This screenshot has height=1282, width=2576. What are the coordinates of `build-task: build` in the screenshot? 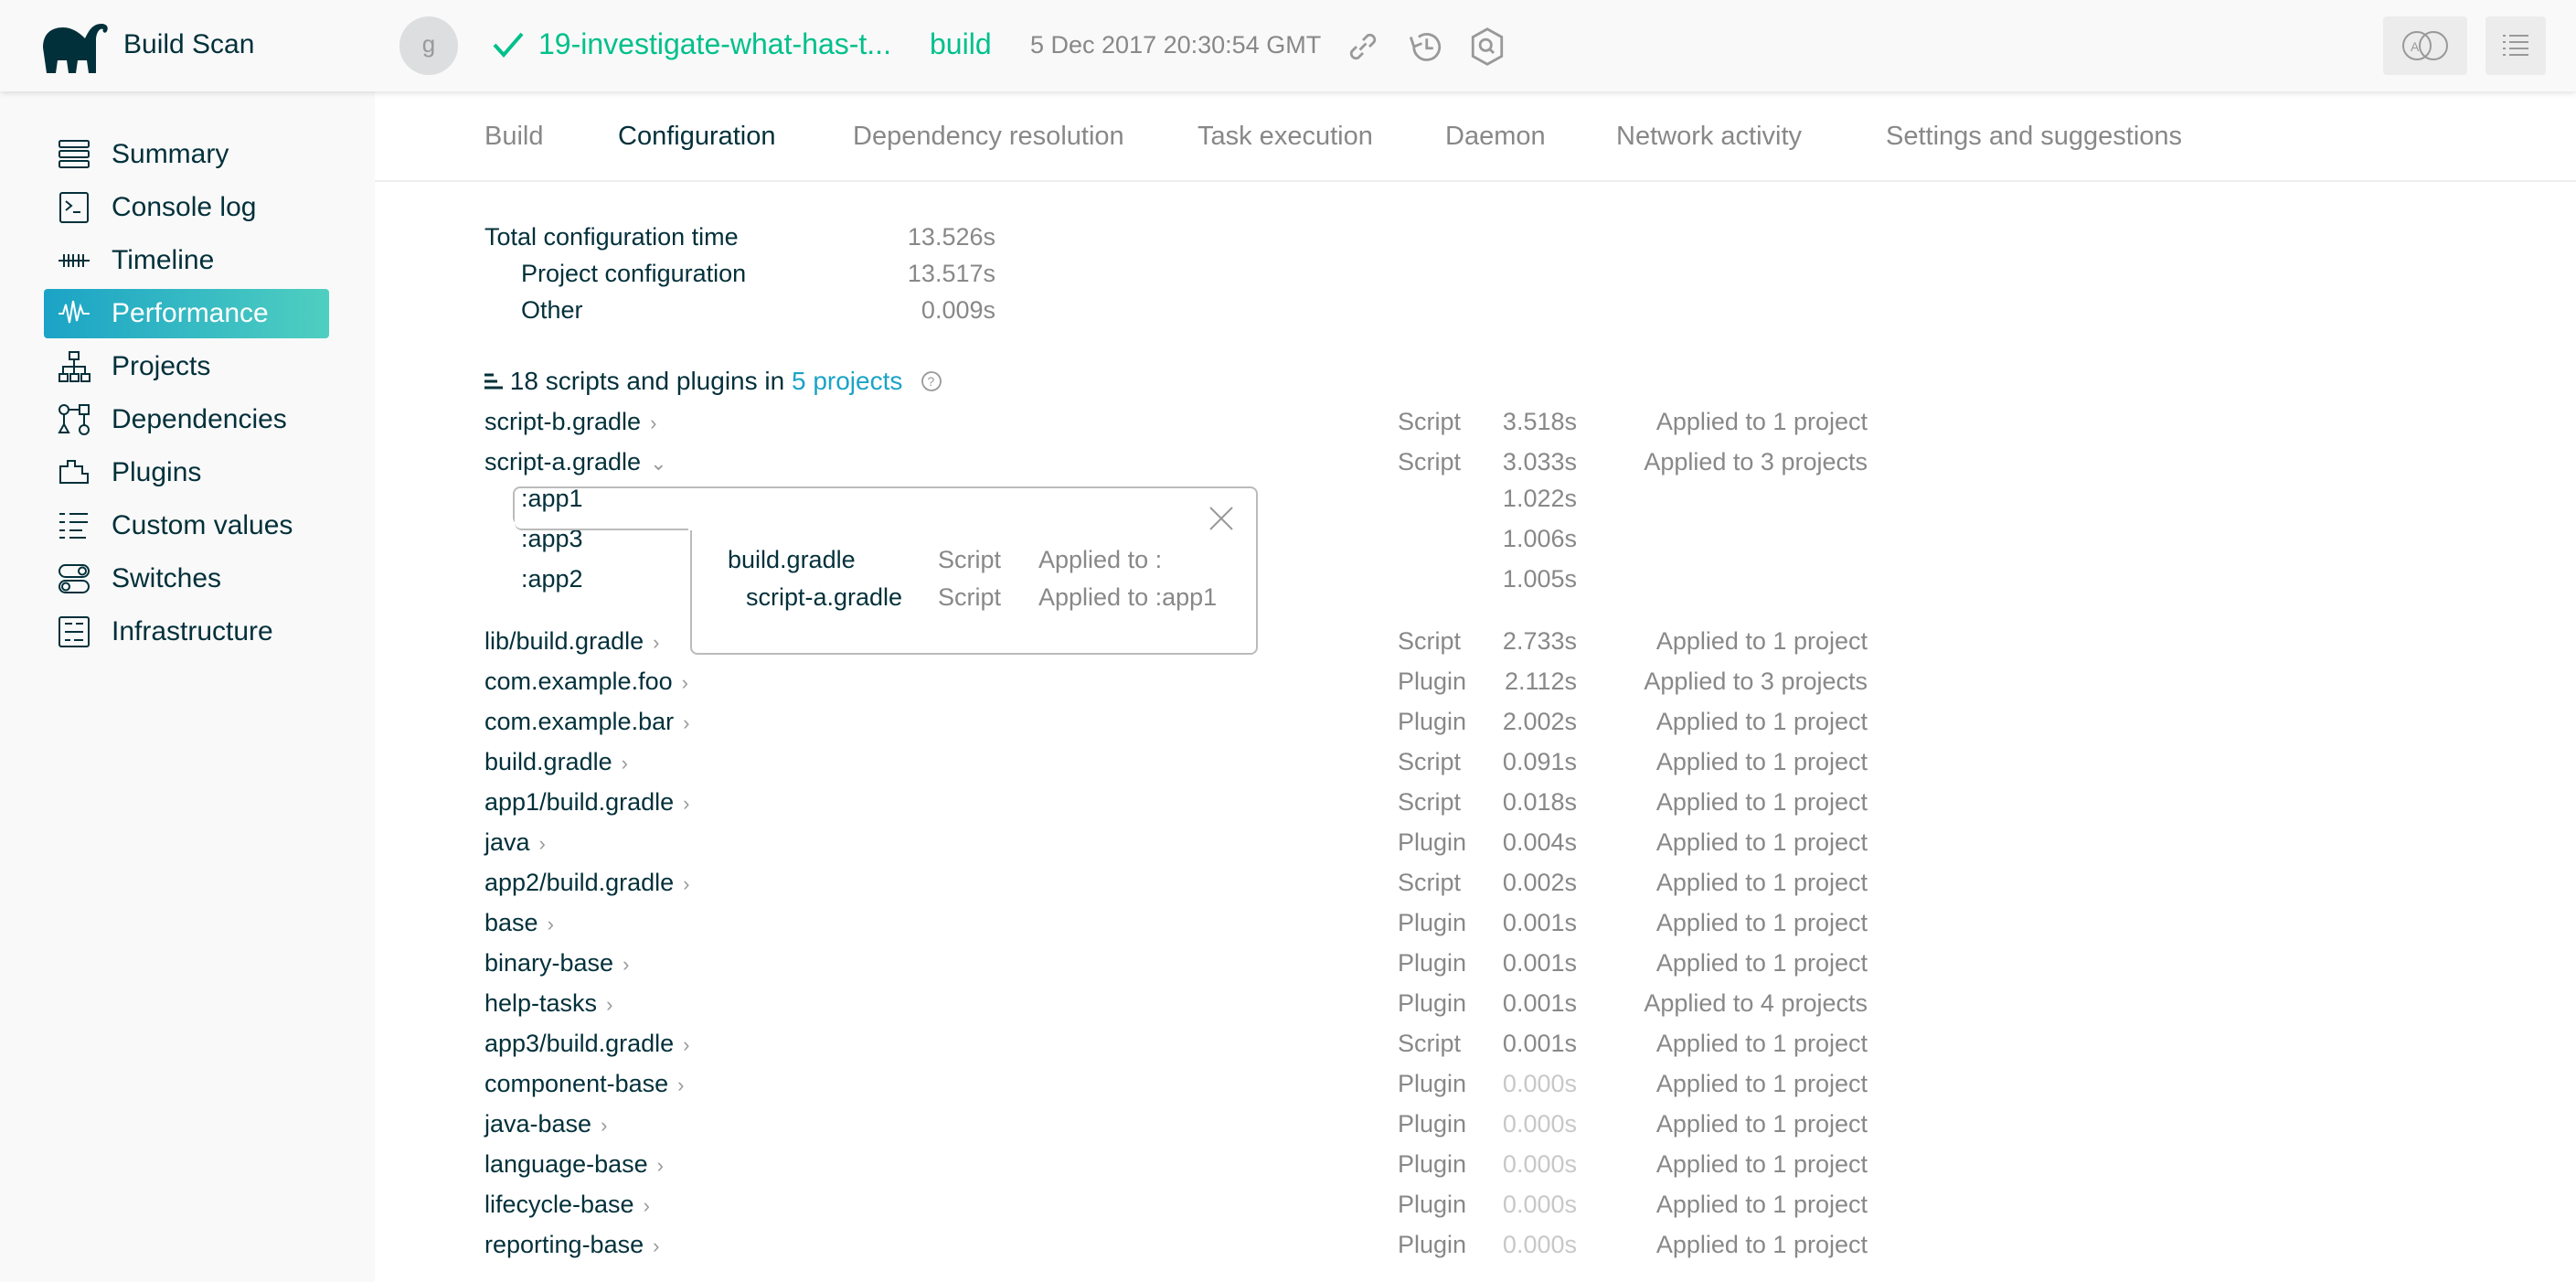 It's located at (961, 44).